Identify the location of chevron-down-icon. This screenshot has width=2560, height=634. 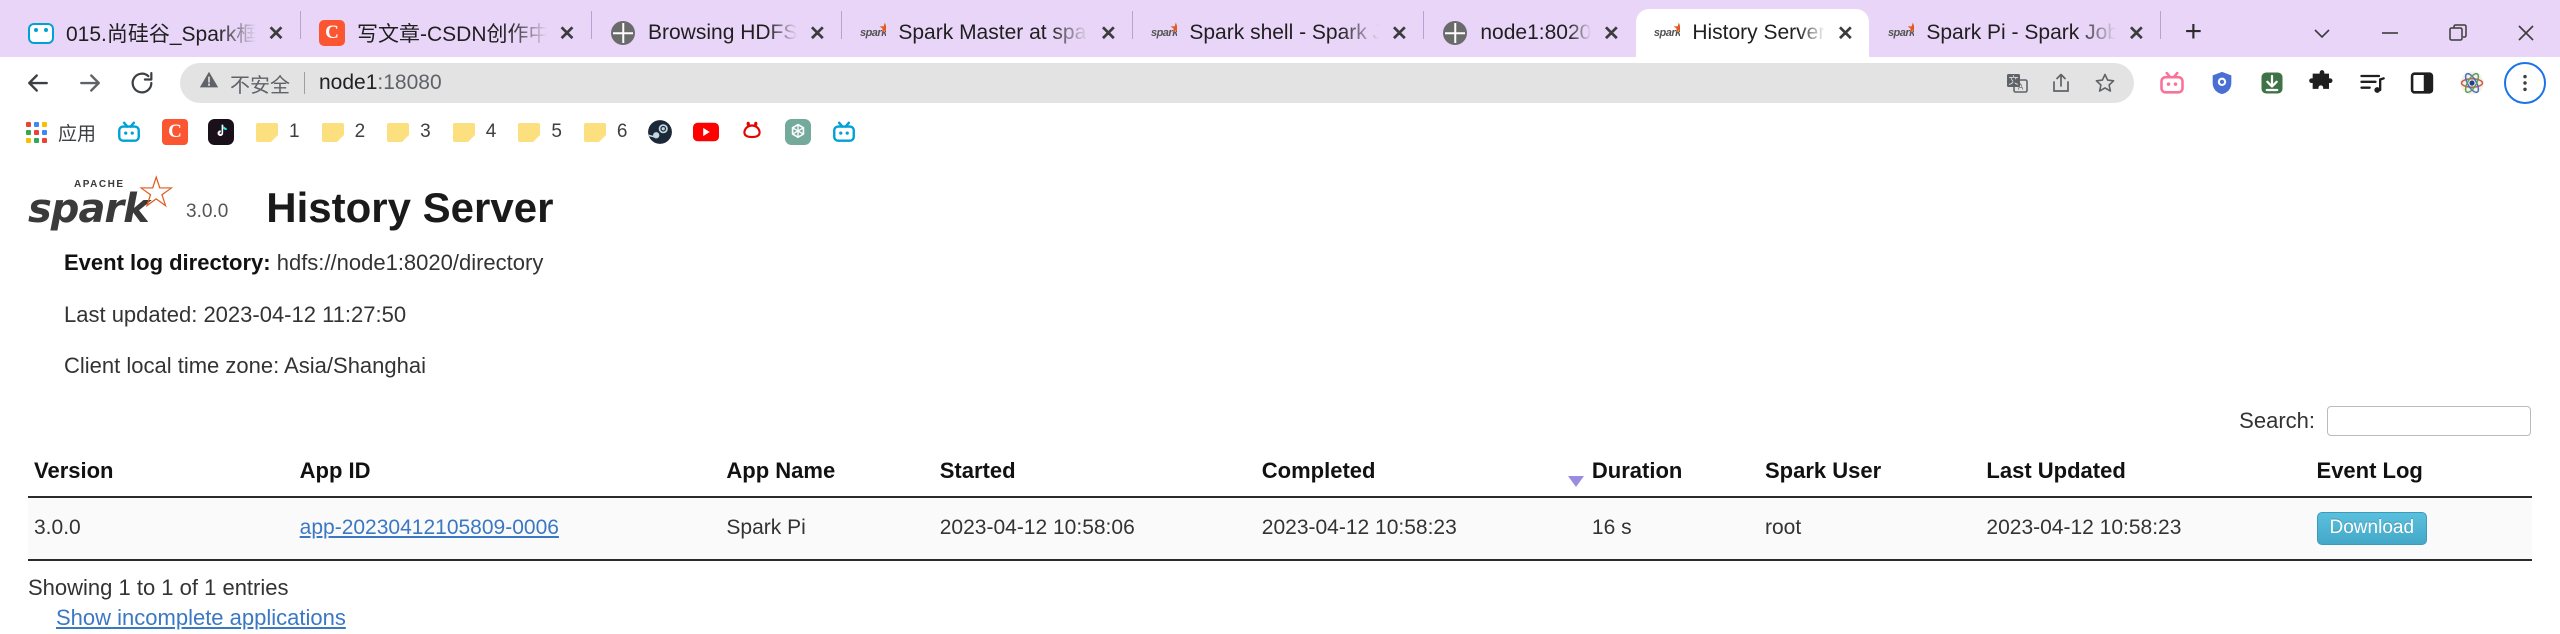
(2322, 33).